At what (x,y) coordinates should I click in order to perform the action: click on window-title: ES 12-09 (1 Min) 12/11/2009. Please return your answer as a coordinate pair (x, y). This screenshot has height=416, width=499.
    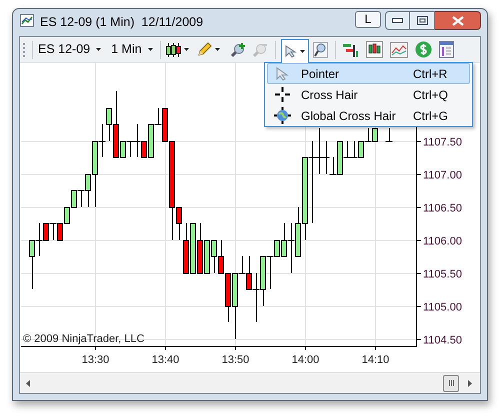
    Looking at the image, I should click on (122, 22).